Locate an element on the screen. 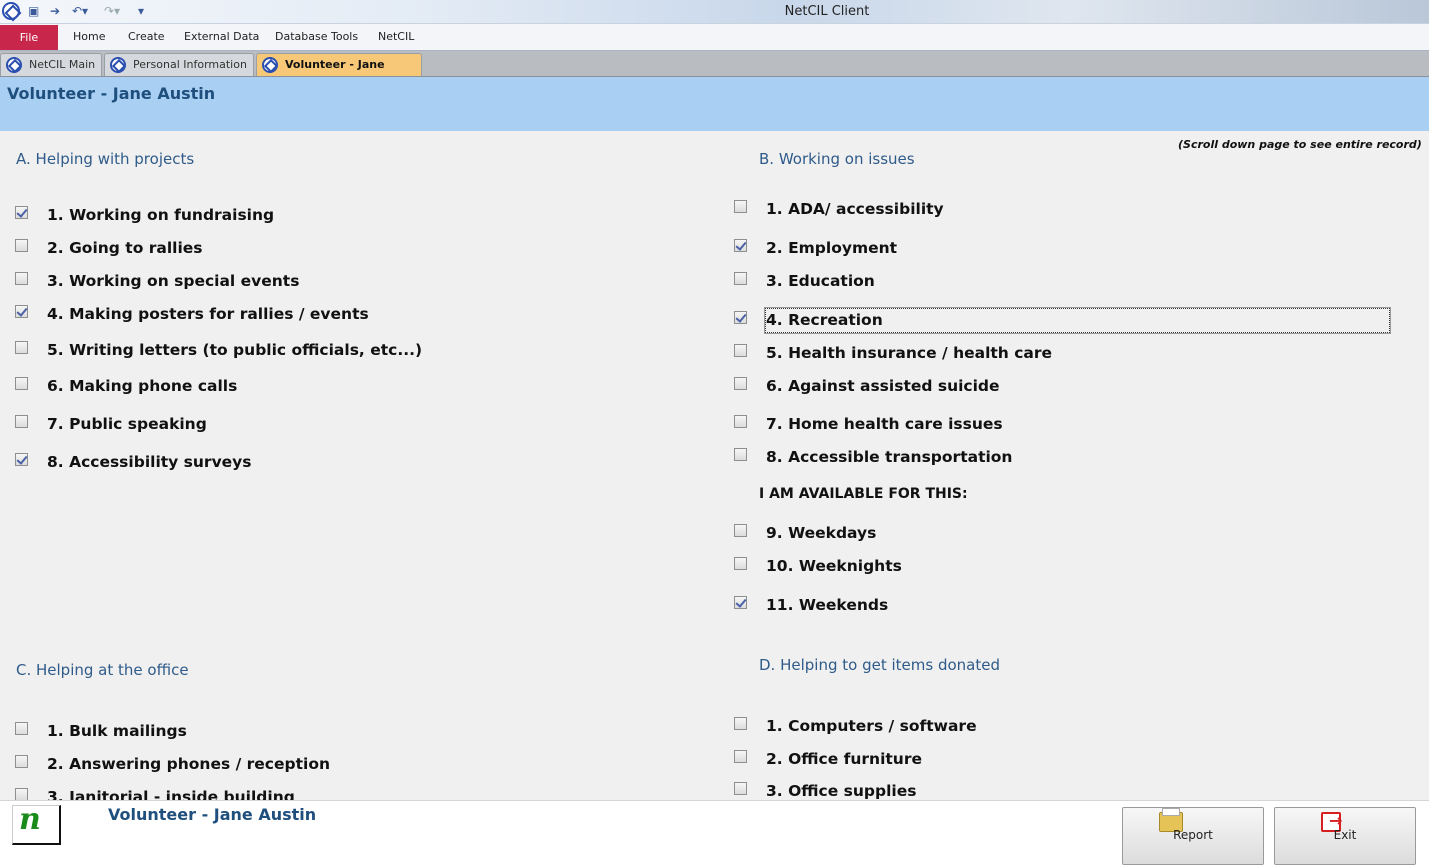  checkbox-label: 1. ADA/ accessibility is located at coordinates (855, 209).